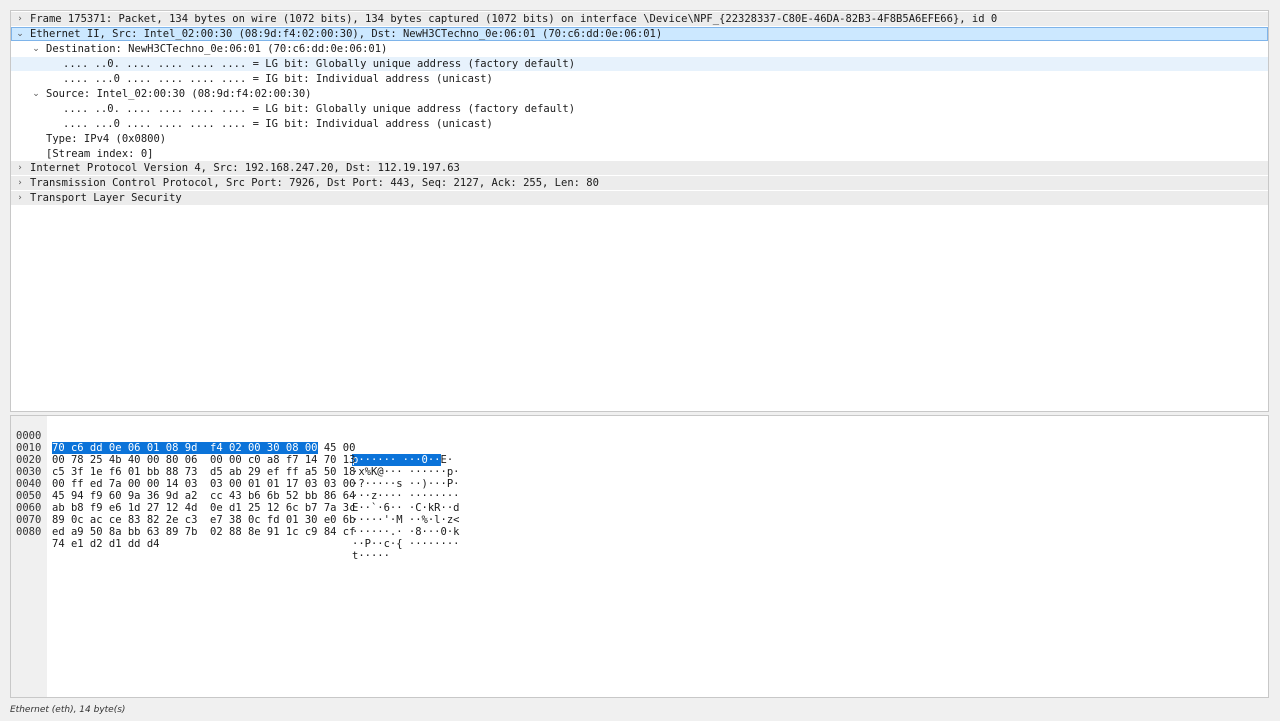 The image size is (1280, 721). I want to click on tree-item-label: Transport Layer Security, so click(106, 198).